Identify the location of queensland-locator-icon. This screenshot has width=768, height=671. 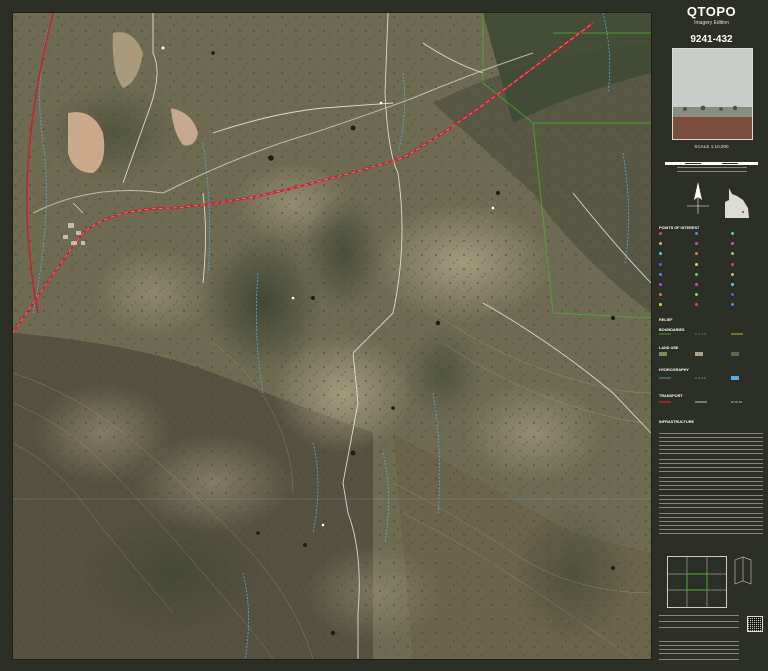
(737, 203).